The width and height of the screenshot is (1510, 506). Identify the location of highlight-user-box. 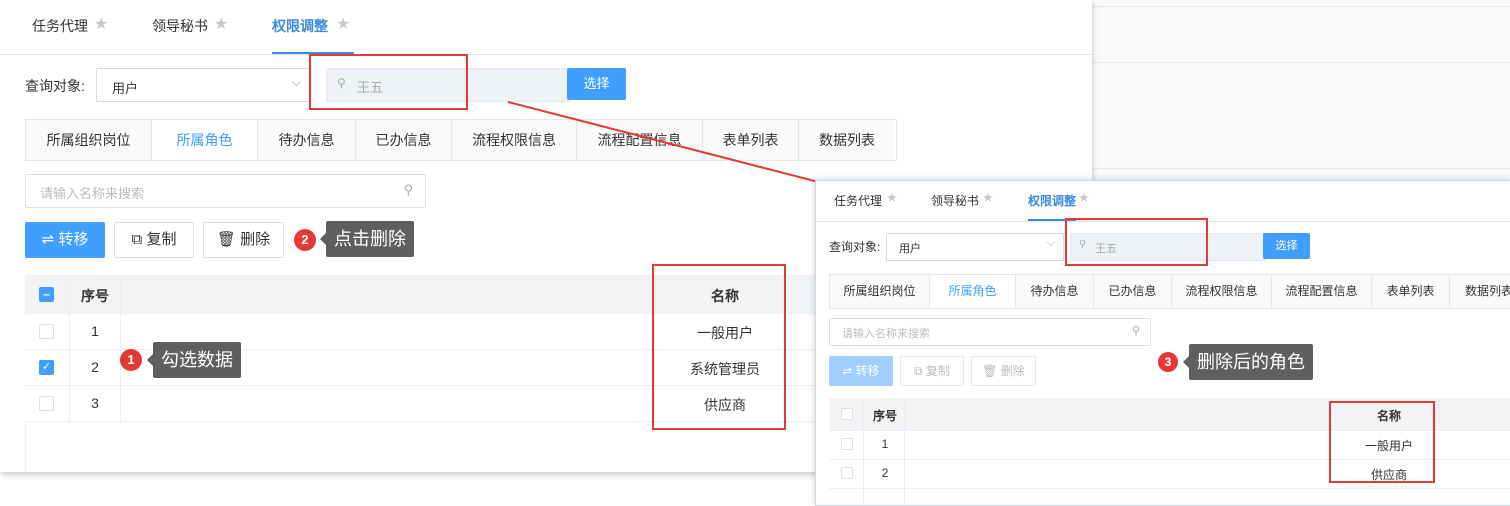
(388, 82).